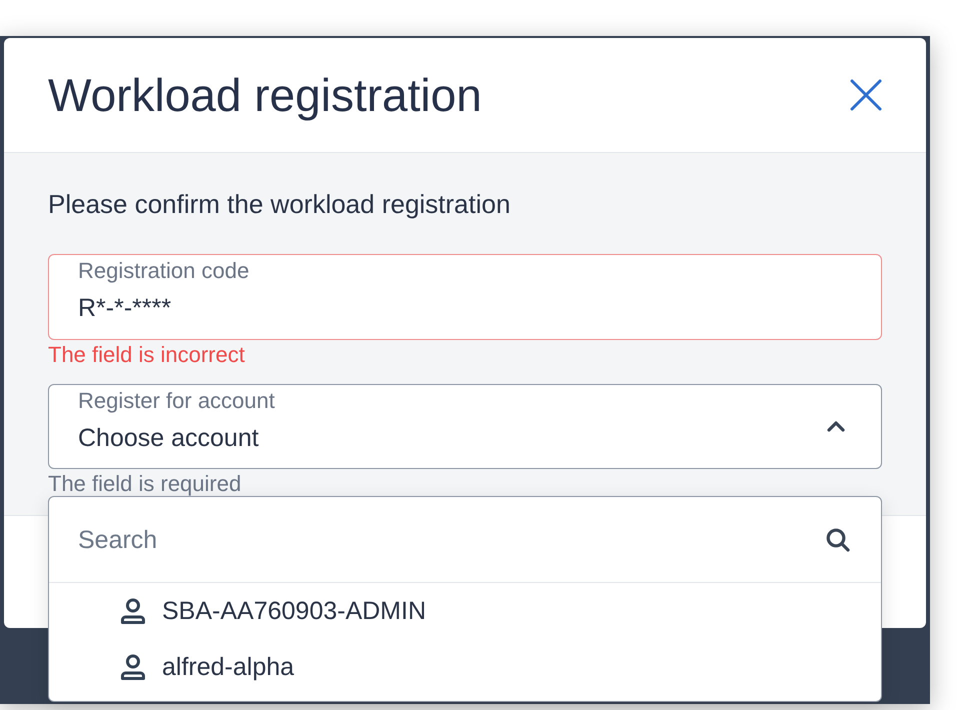 Image resolution: width=966 pixels, height=710 pixels. I want to click on text-field: Registration code R*-*-****, so click(465, 297).